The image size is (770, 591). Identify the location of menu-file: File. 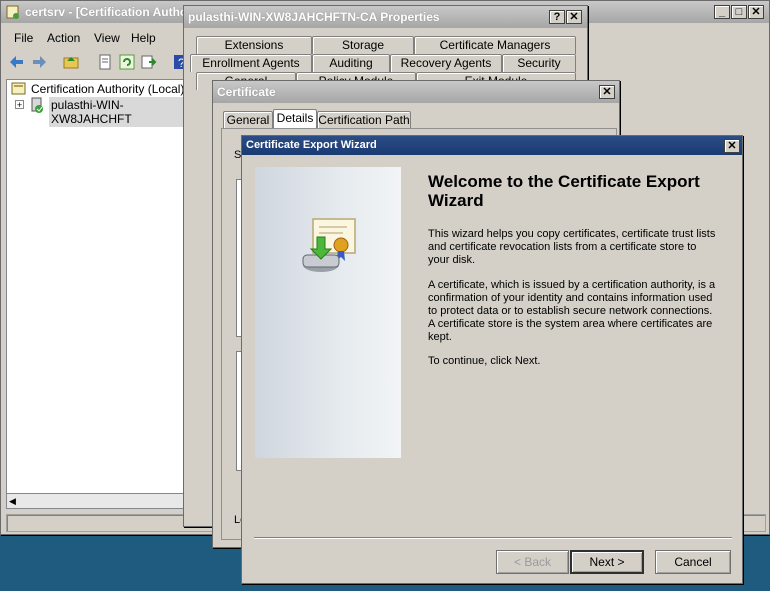
(23, 38).